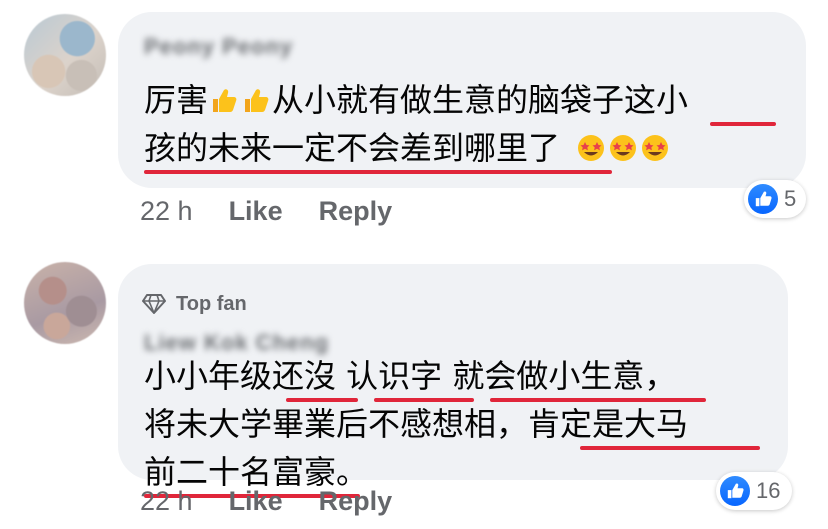 This screenshot has height=529, width=828. I want to click on comment-line: 孩的未来一定不会差到哪里了, so click(416, 149).